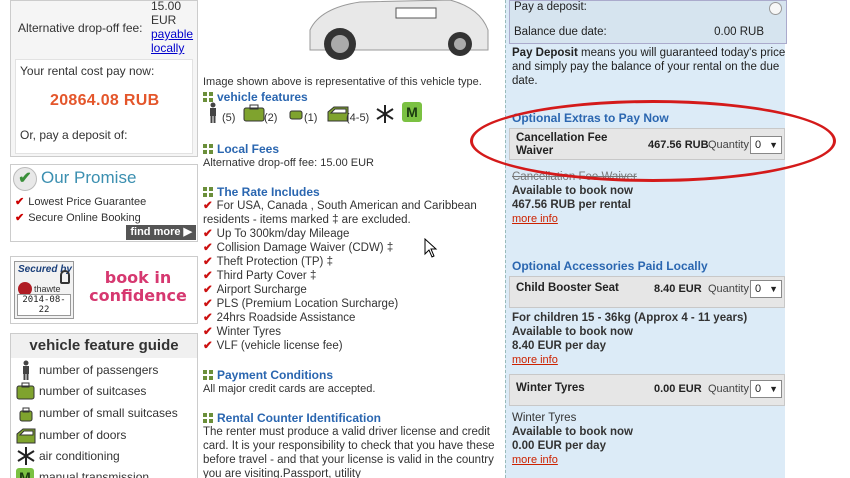  Describe the element at coordinates (279, 318) in the screenshot. I see `rate-item: ✔ 24hrs Roadside Assistance` at that location.